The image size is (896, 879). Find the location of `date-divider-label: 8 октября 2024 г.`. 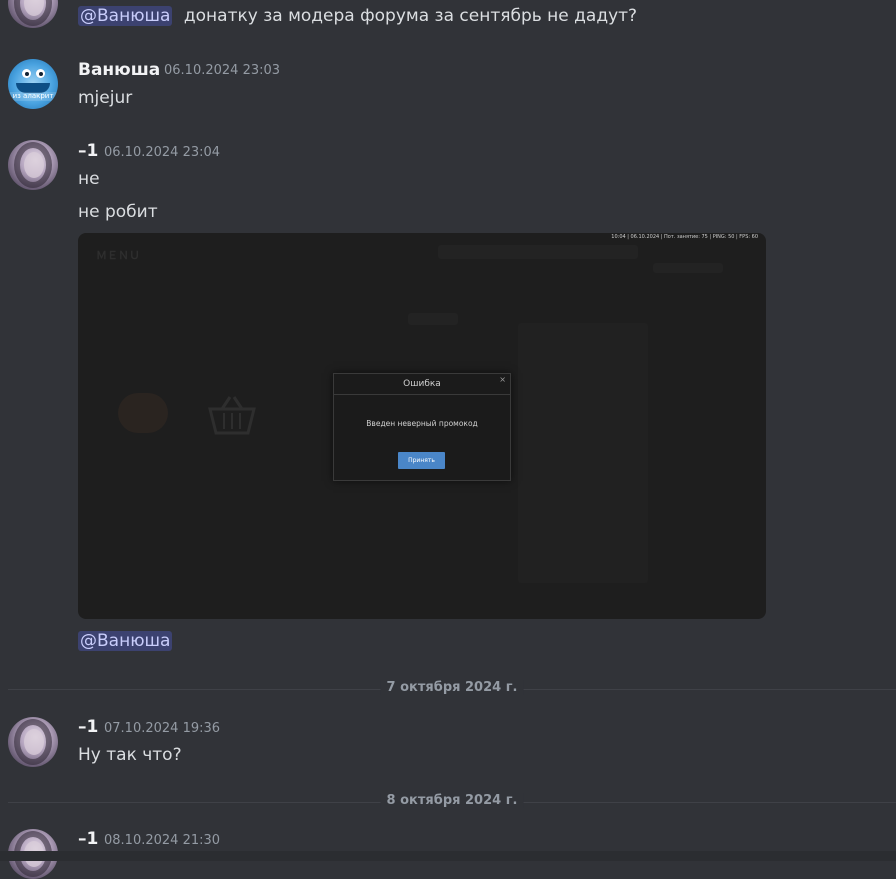

date-divider-label: 8 октября 2024 г. is located at coordinates (452, 800).